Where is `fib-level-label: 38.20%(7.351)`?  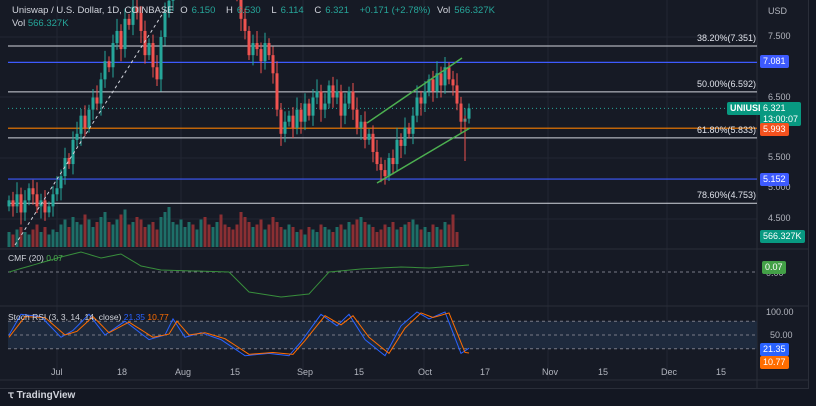
fib-level-label: 38.20%(7.351) is located at coordinates (726, 38).